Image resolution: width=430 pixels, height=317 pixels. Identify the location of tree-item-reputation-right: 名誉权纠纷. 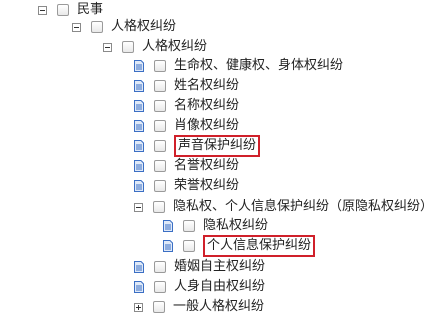
(186, 166).